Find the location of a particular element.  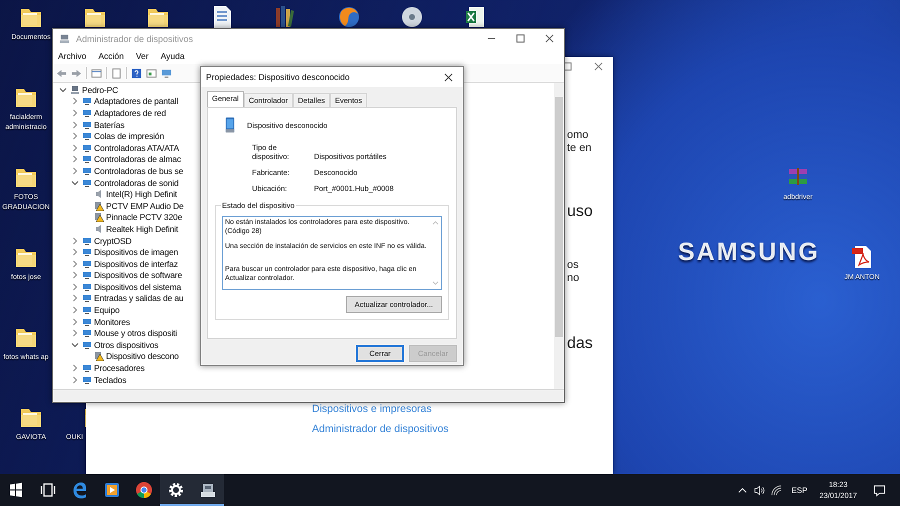

tree-item: Teclados is located at coordinates (110, 379).